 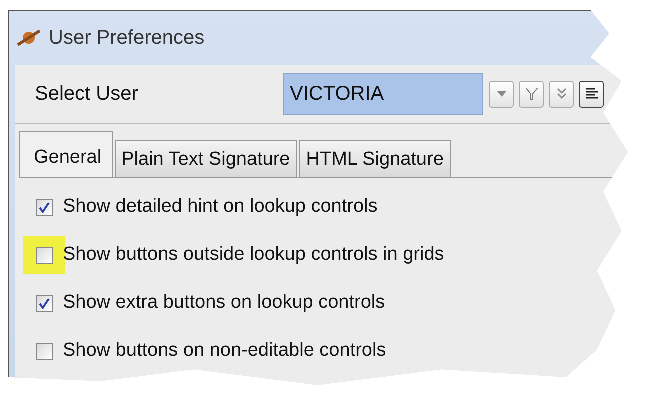 I want to click on checkbox-label: Show detailed hint on lookup controls, so click(x=220, y=207).